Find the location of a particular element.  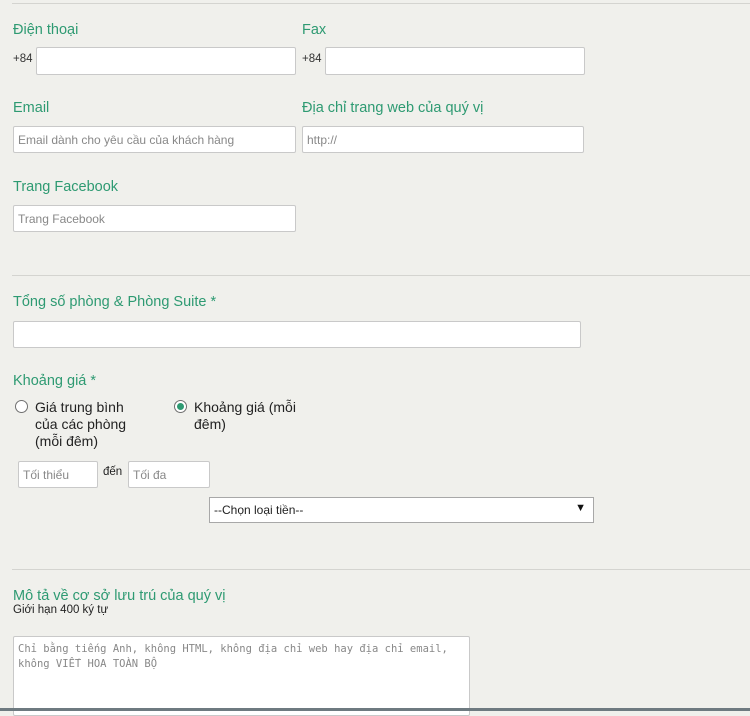

price-range-line-1: Khoảng giá (mỗi is located at coordinates (245, 407).